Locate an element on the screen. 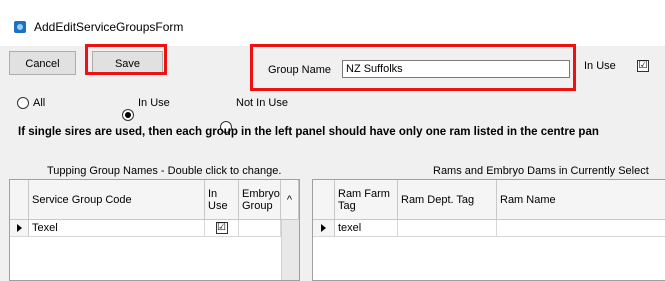 The height and width of the screenshot is (281, 665). cancel-button: Cancel is located at coordinates (42, 63).